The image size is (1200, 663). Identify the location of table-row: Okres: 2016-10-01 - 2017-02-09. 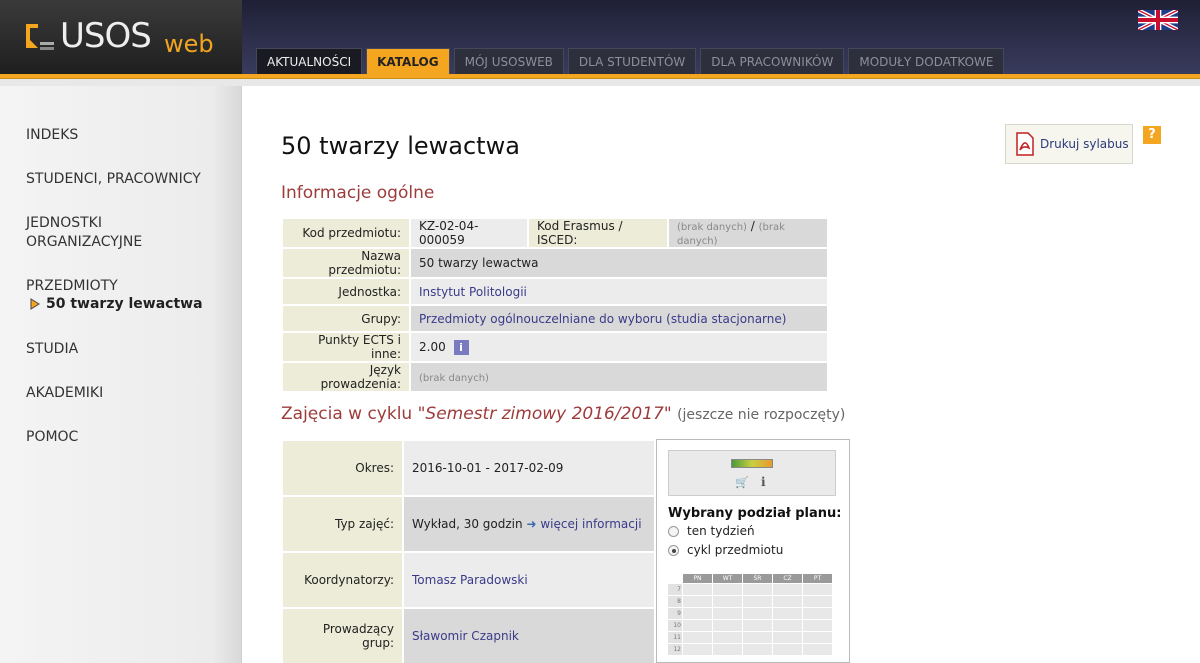
(468, 468).